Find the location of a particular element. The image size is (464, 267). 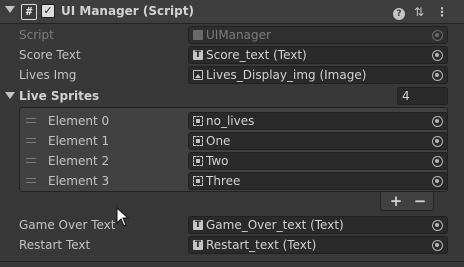

lives-img-row: Lives Img Lives_Display_img (Image) is located at coordinates (232, 75).